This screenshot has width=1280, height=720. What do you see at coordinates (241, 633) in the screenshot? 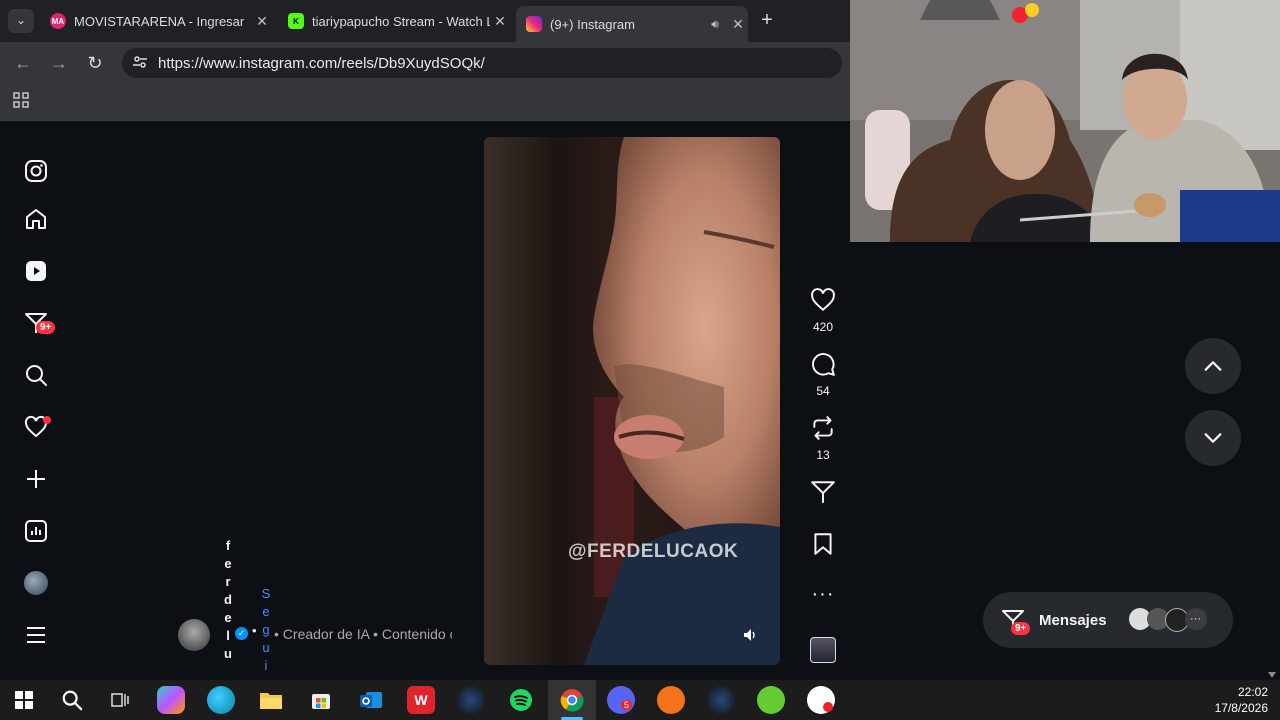
I see `verified-badge-icon: ✓` at bounding box center [241, 633].